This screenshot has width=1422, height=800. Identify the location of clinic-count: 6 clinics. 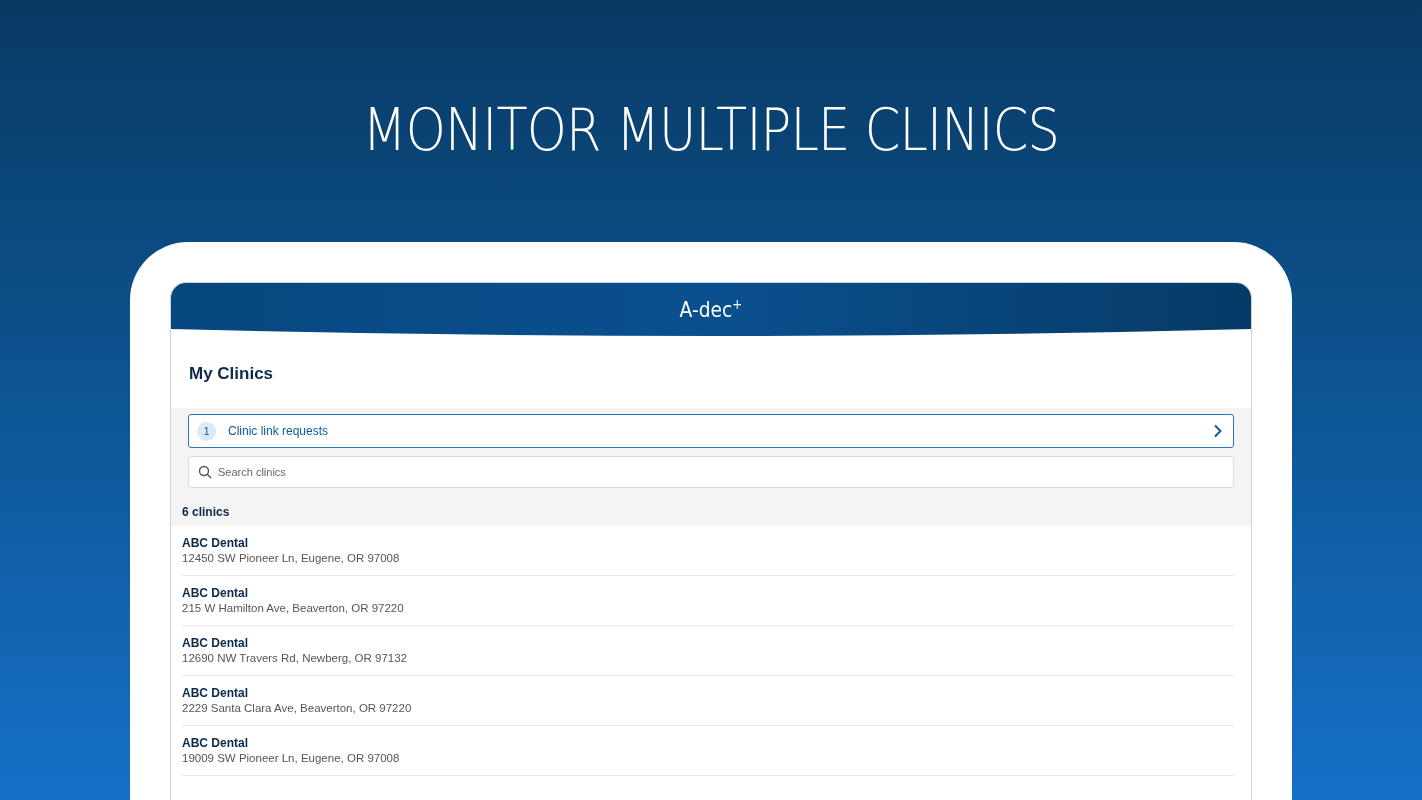
(206, 512).